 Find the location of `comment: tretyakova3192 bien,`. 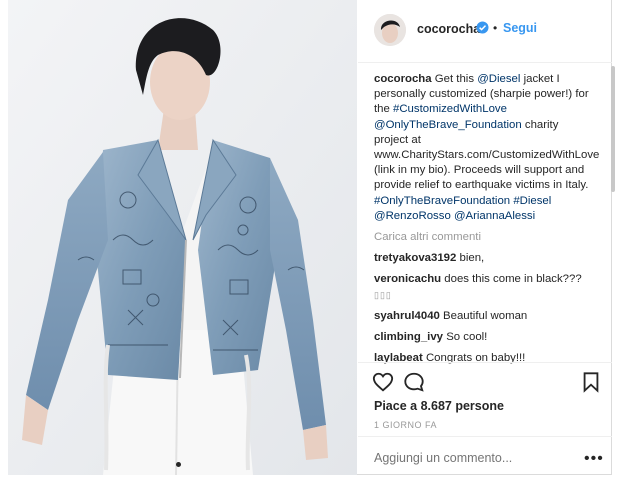

comment: tretyakova3192 bien, is located at coordinates (484, 258).